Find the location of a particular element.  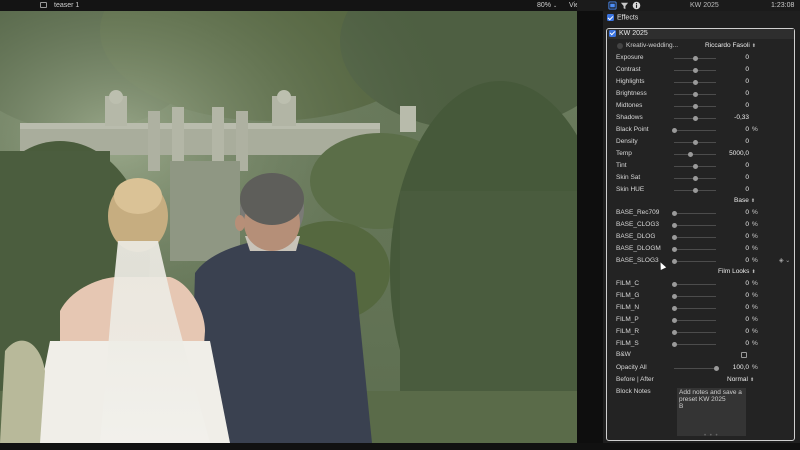

keyframe-icon: ◈ is located at coordinates (781, 261).